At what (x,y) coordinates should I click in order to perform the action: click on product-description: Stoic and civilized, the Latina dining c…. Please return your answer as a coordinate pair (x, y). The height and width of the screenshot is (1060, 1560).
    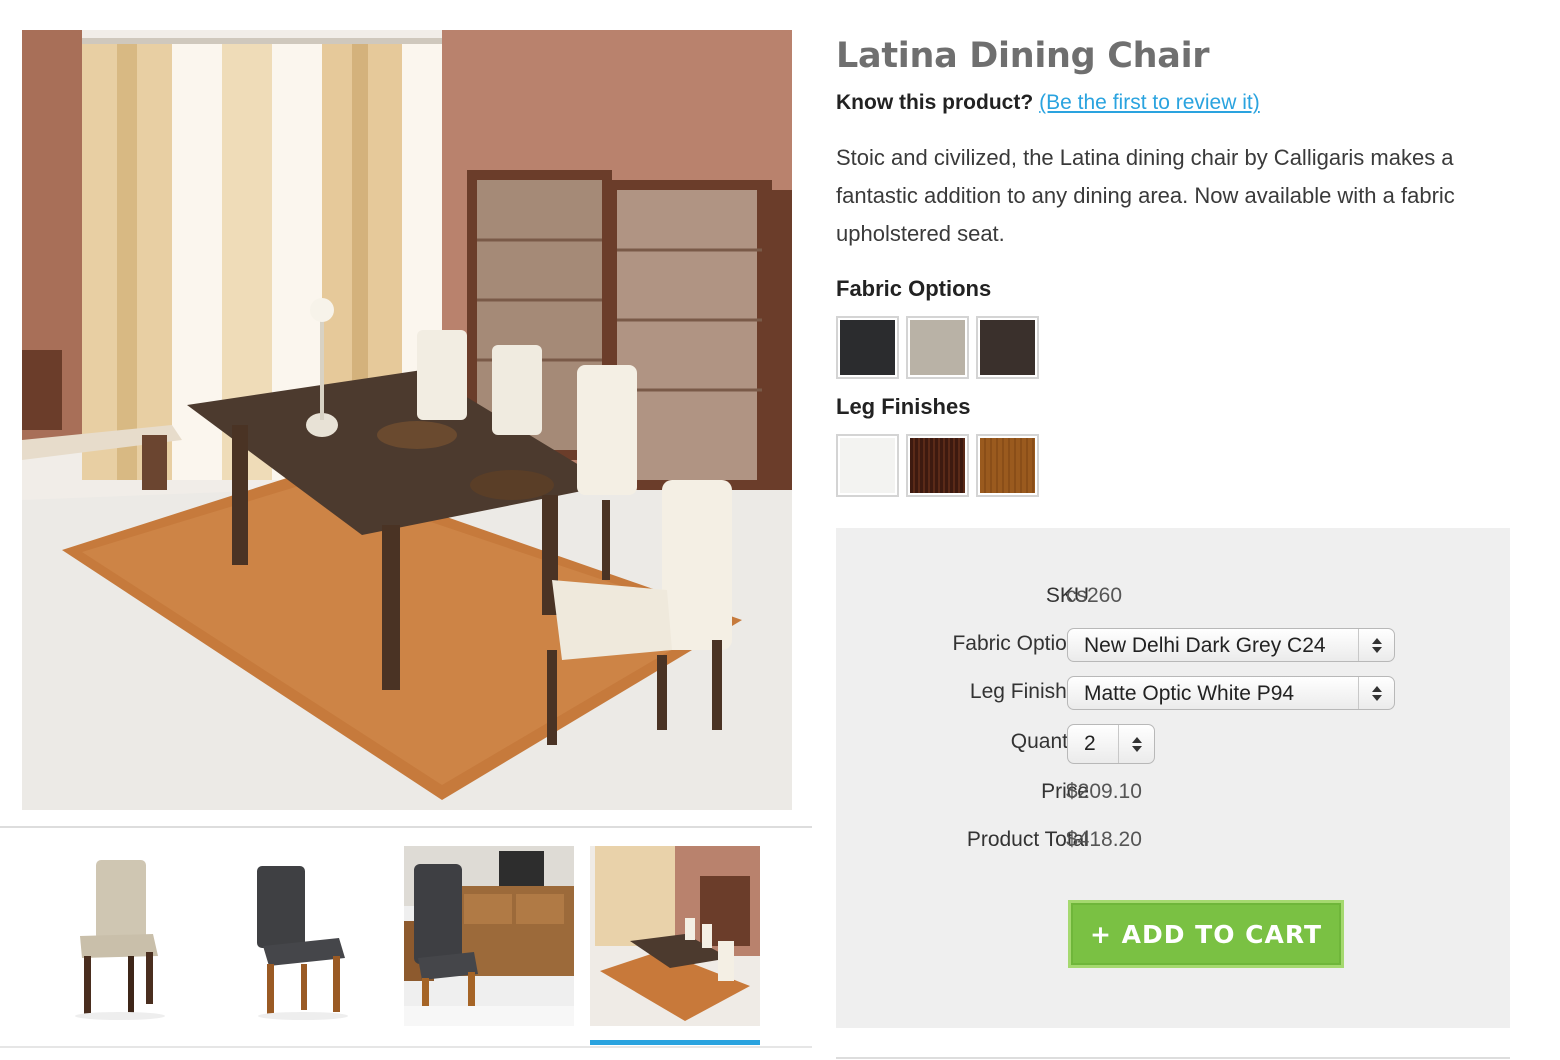
    Looking at the image, I should click on (1145, 195).